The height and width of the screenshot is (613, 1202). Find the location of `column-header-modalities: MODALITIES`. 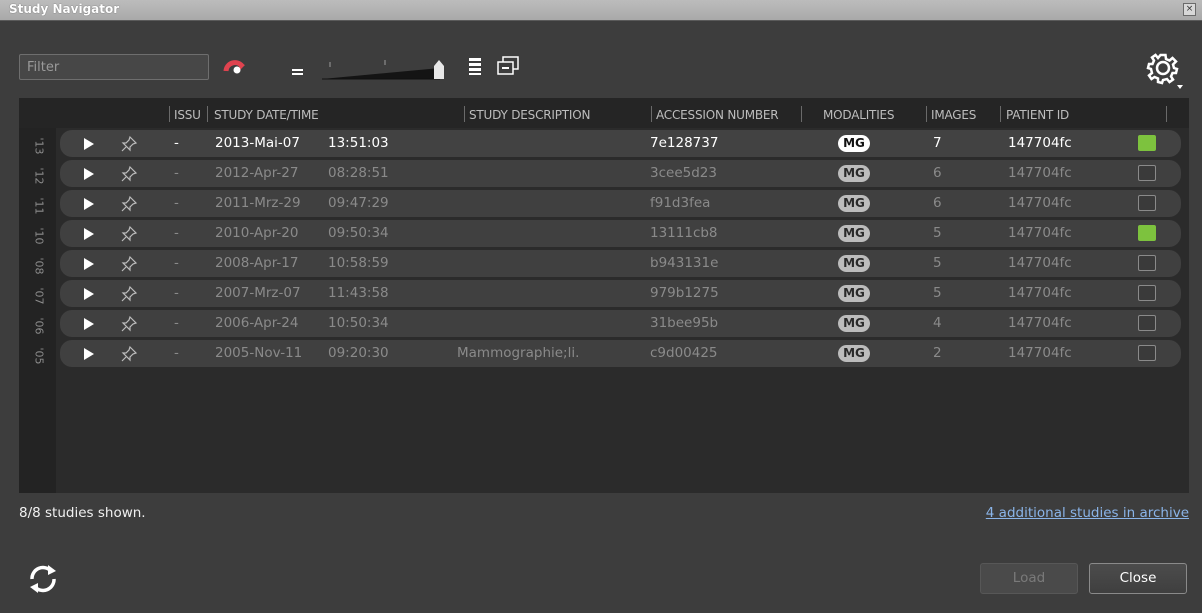

column-header-modalities: MODALITIES is located at coordinates (859, 115).